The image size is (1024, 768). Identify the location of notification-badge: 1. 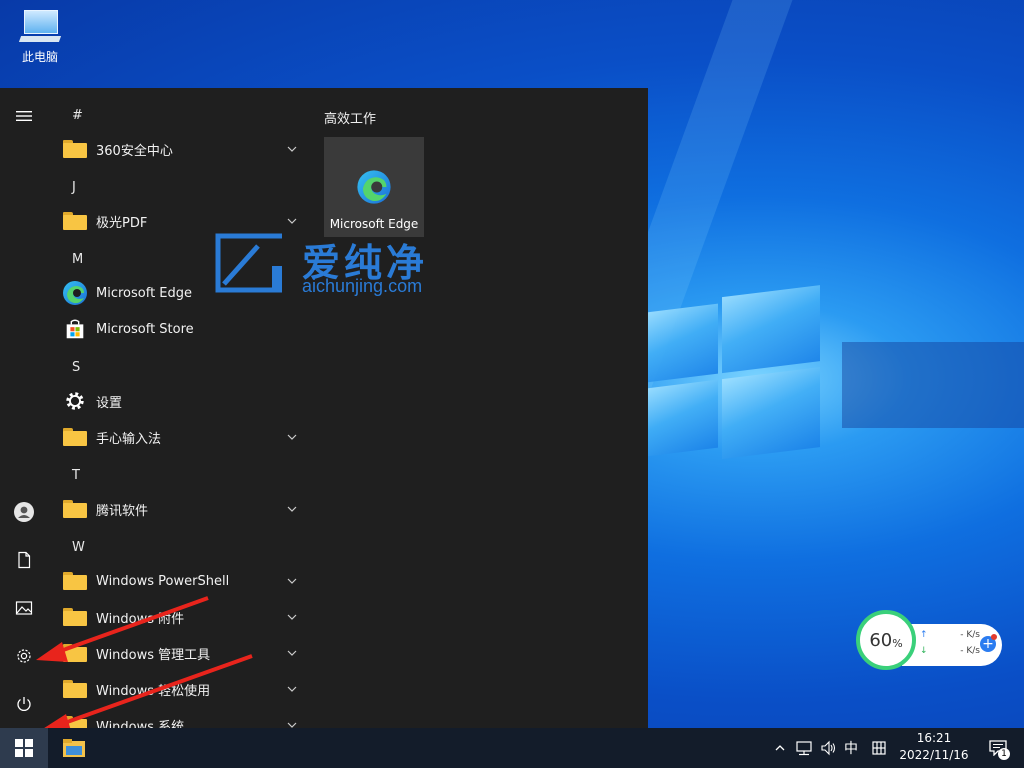
(1004, 754).